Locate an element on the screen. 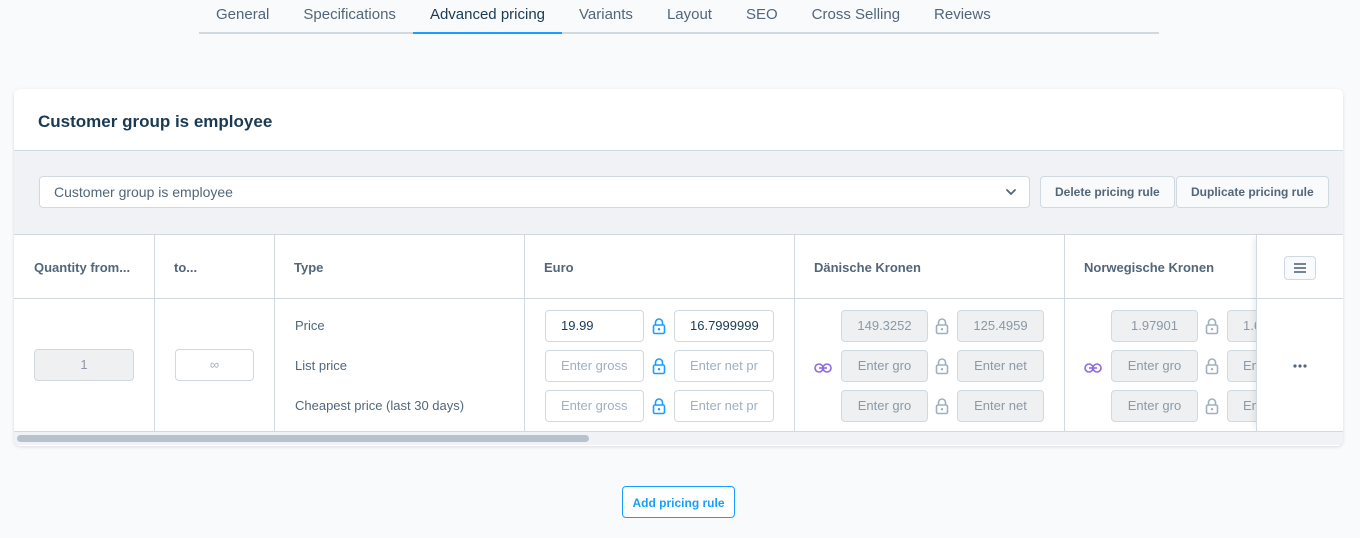 The height and width of the screenshot is (538, 1360). chevron-down-icon is located at coordinates (1011, 192).